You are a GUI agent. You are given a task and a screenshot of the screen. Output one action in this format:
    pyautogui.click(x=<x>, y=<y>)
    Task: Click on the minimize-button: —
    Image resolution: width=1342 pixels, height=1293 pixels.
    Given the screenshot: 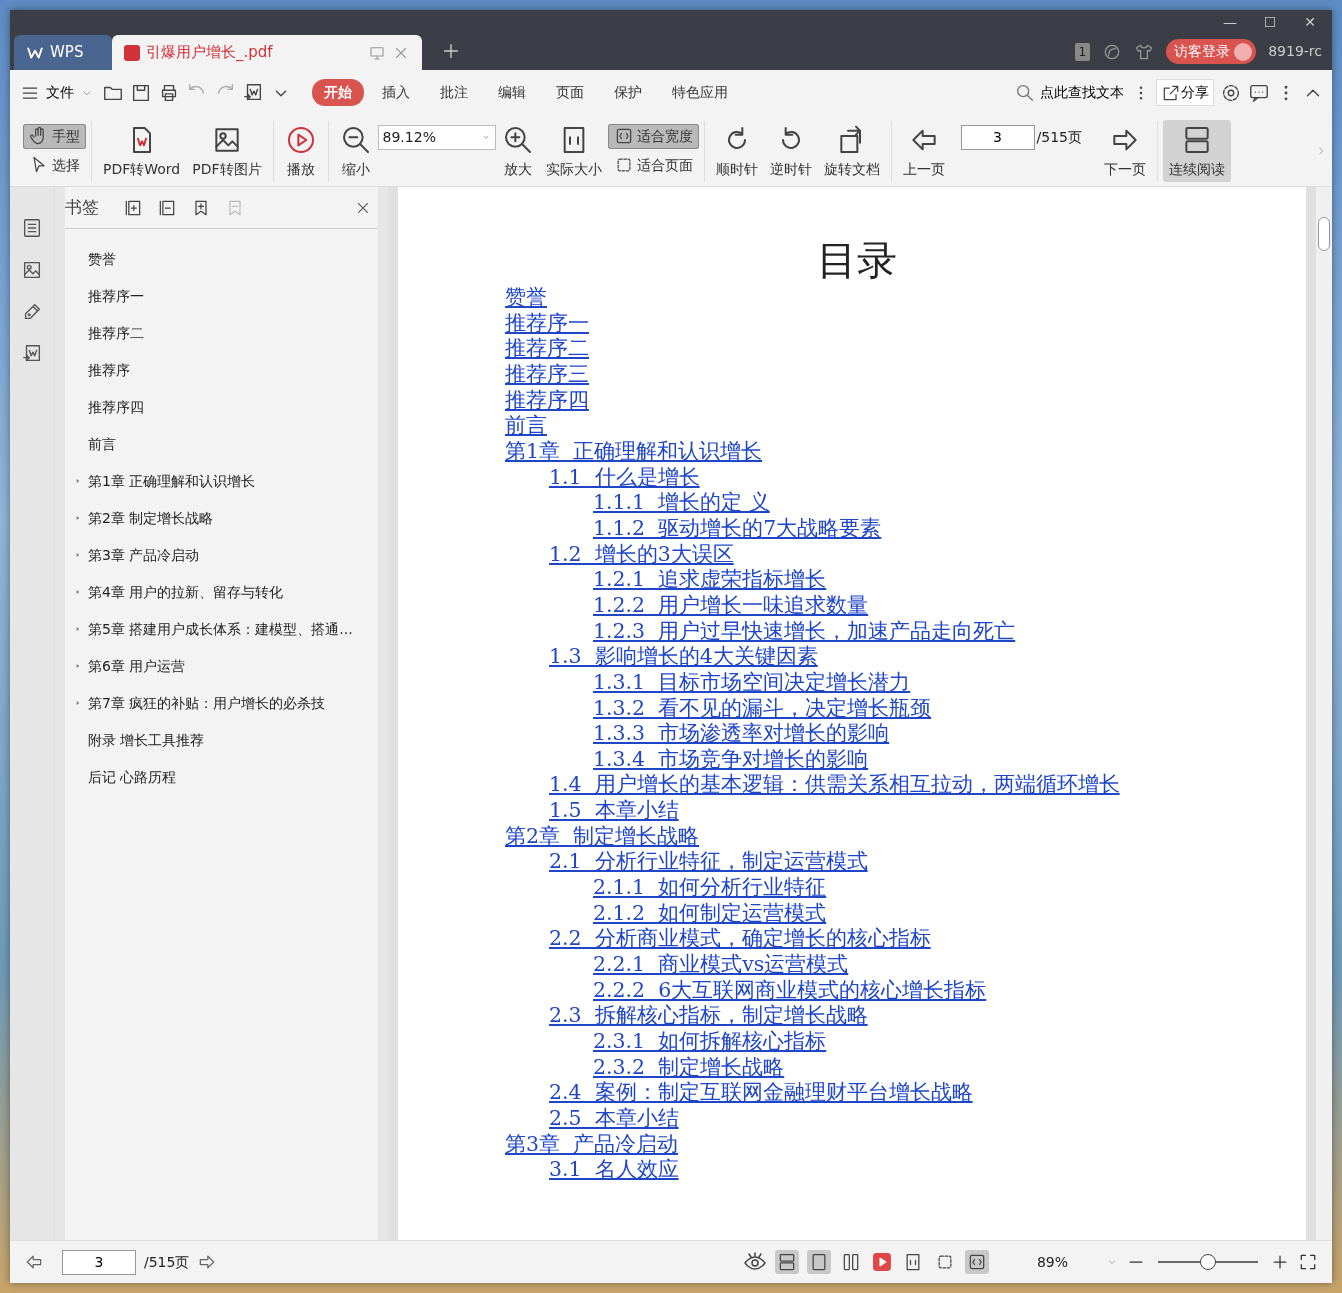 What is the action you would take?
    pyautogui.click(x=1230, y=21)
    